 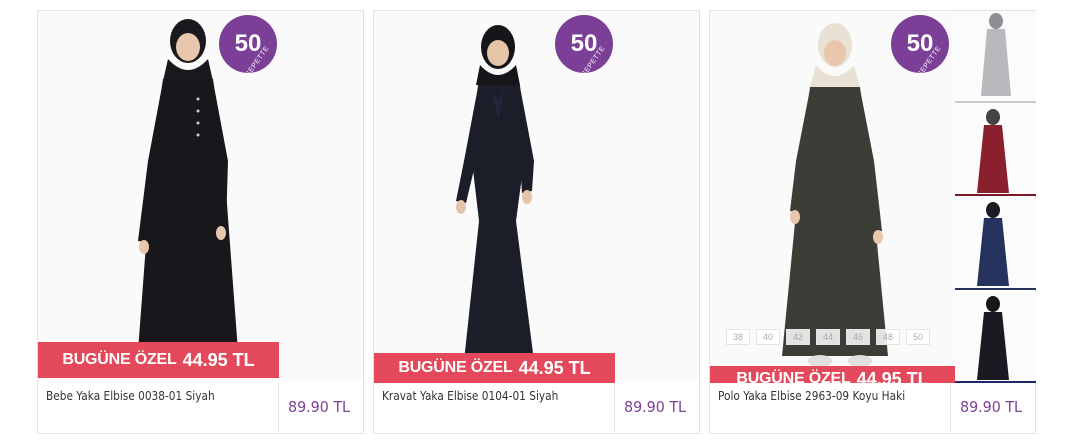 I want to click on product-name: Kravat Yaka Elbise 0104-01 Siyah, so click(x=470, y=396).